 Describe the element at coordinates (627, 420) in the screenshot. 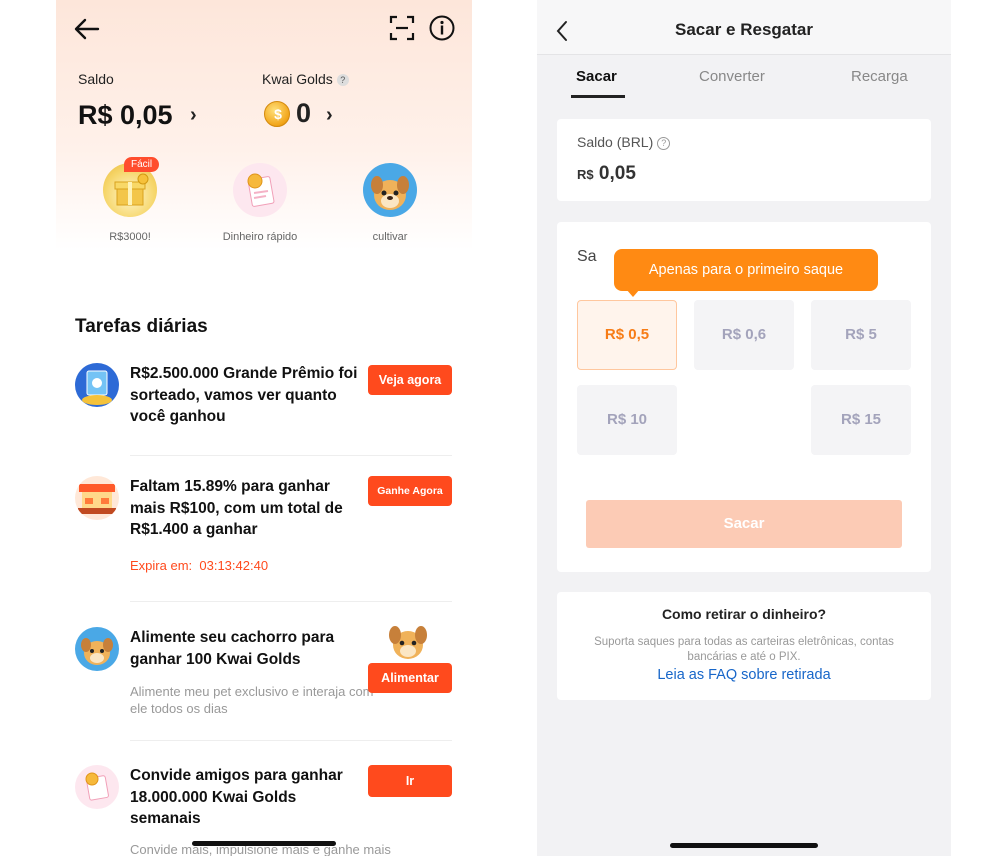

I see `amount-option: R$ 10` at that location.